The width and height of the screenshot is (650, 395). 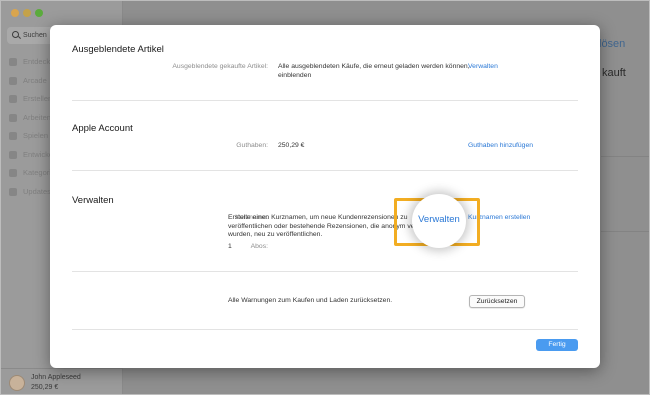 What do you see at coordinates (15, 34) in the screenshot?
I see `search-icon` at bounding box center [15, 34].